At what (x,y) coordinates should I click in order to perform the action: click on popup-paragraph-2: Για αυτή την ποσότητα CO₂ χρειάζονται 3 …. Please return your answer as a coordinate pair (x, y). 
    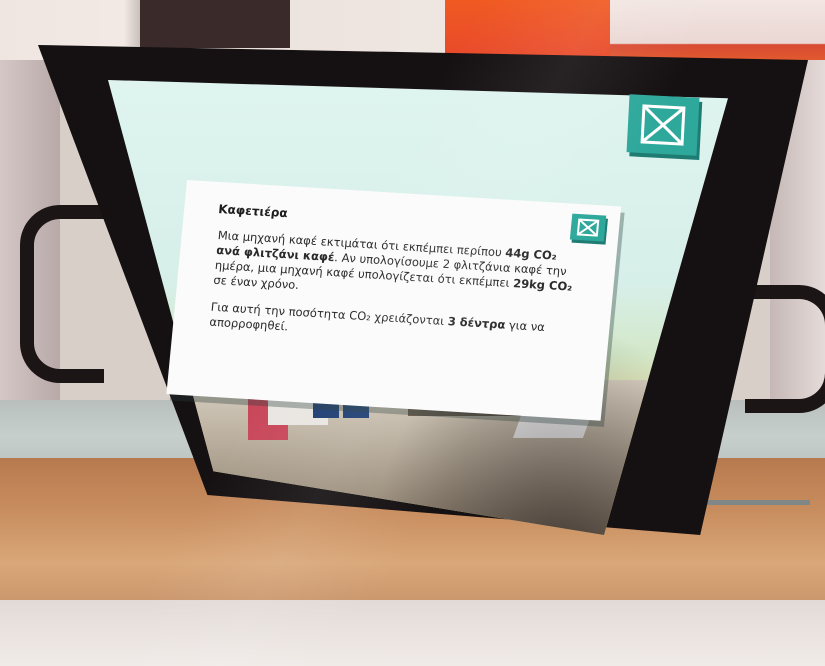
    Looking at the image, I should click on (390, 326).